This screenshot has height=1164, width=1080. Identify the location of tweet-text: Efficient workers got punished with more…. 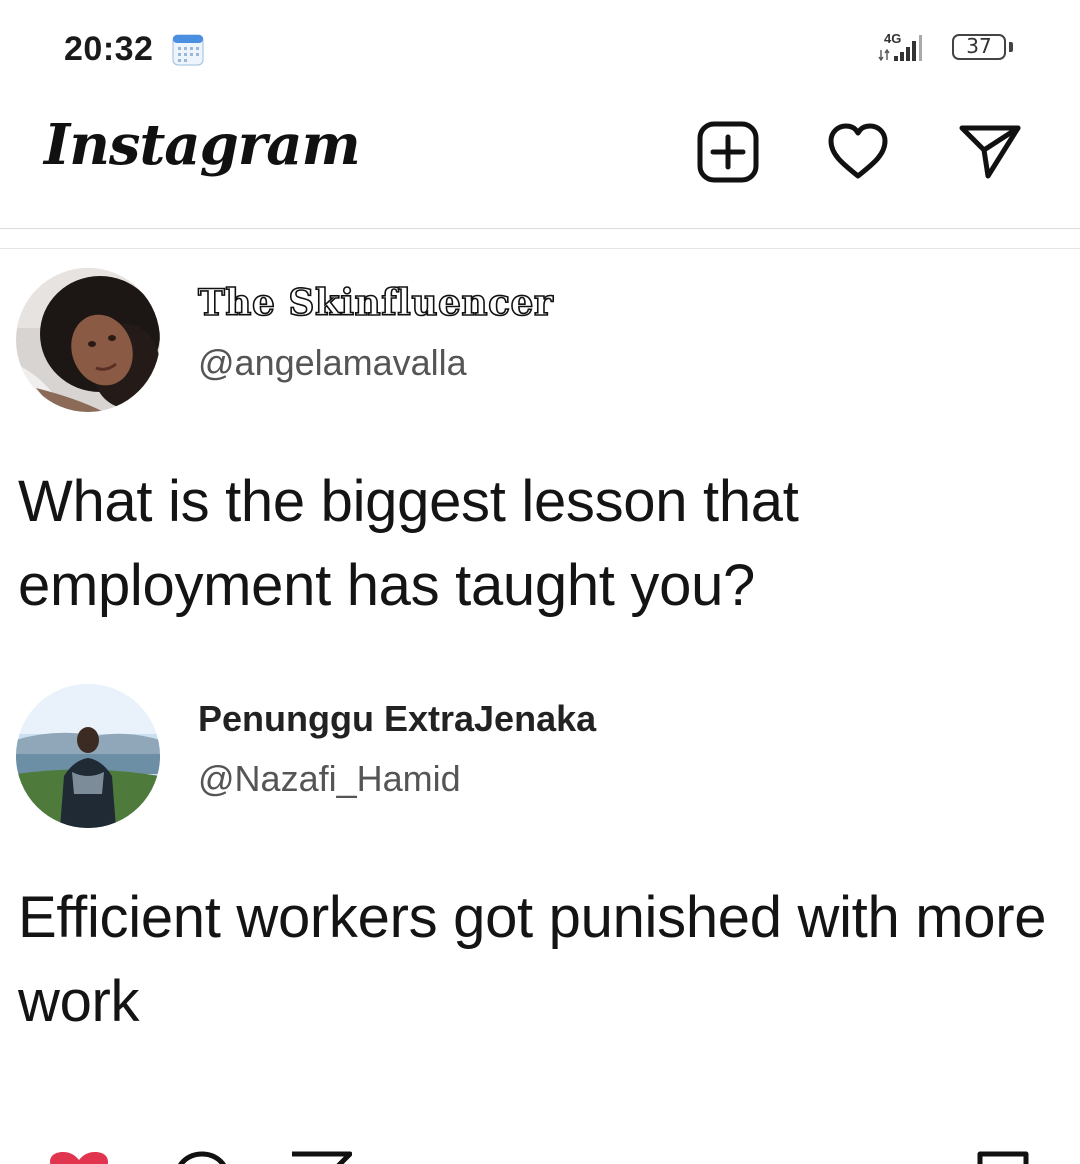
(532, 959).